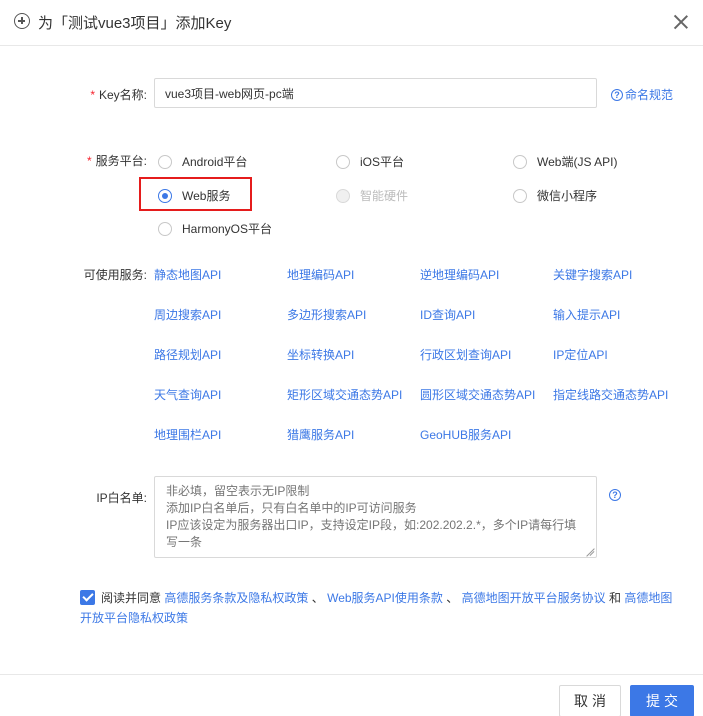 The height and width of the screenshot is (716, 703). Describe the element at coordinates (610, 394) in the screenshot. I see `service-link: 指定线路交通态势API` at that location.